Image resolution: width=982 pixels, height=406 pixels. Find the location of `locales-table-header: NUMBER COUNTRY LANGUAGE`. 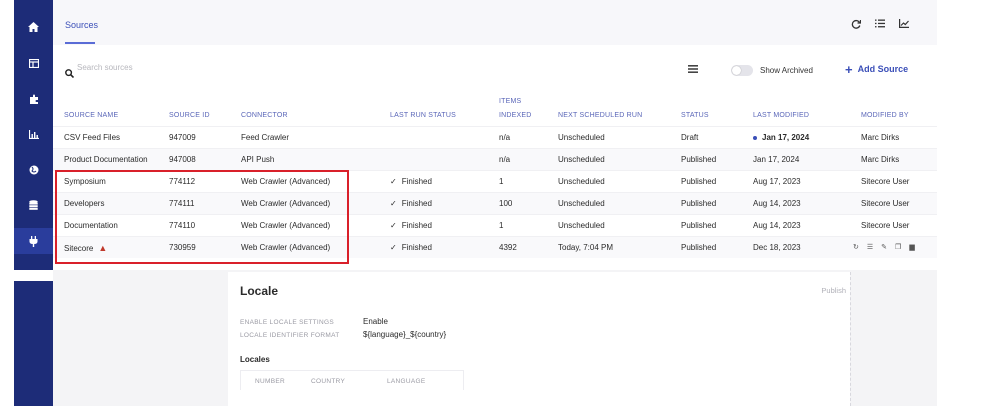

locales-table-header: NUMBER COUNTRY LANGUAGE is located at coordinates (352, 380).